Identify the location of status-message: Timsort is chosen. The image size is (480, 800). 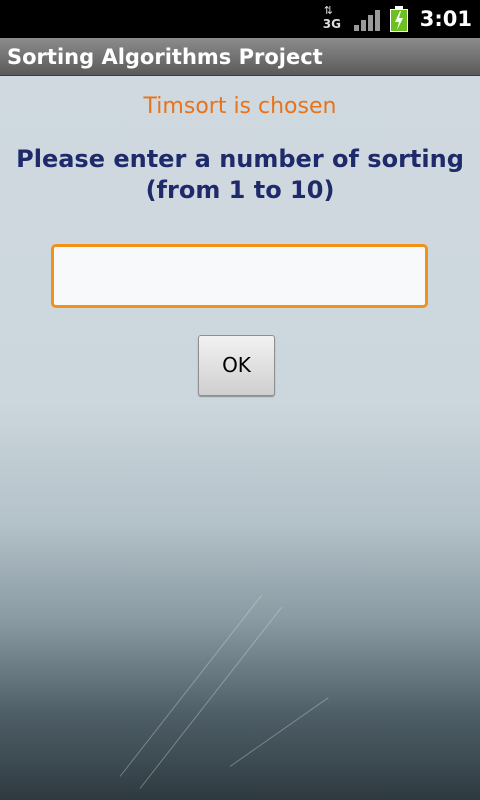
(240, 106).